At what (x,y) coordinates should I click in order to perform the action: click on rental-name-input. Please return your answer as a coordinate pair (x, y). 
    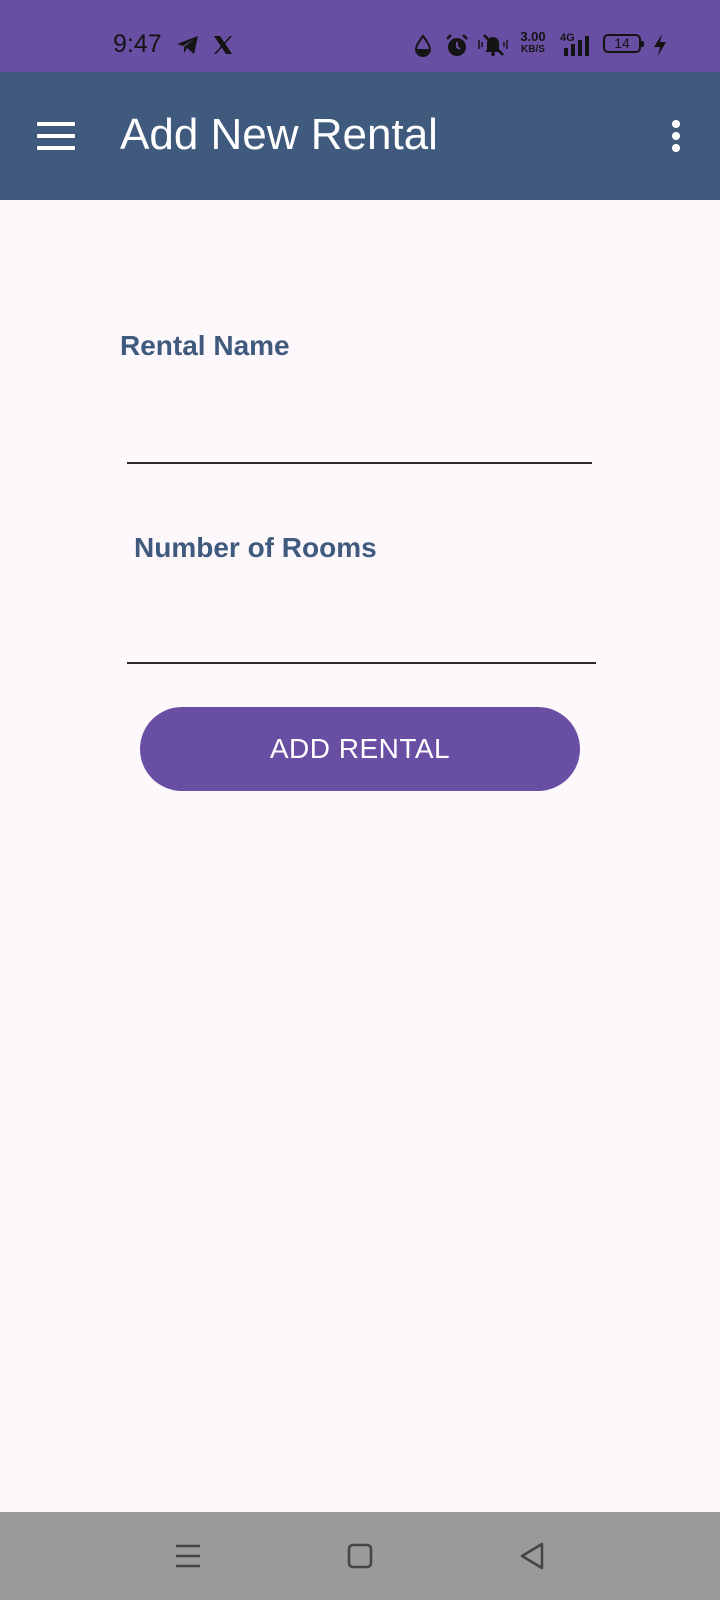
    Looking at the image, I should click on (359, 442).